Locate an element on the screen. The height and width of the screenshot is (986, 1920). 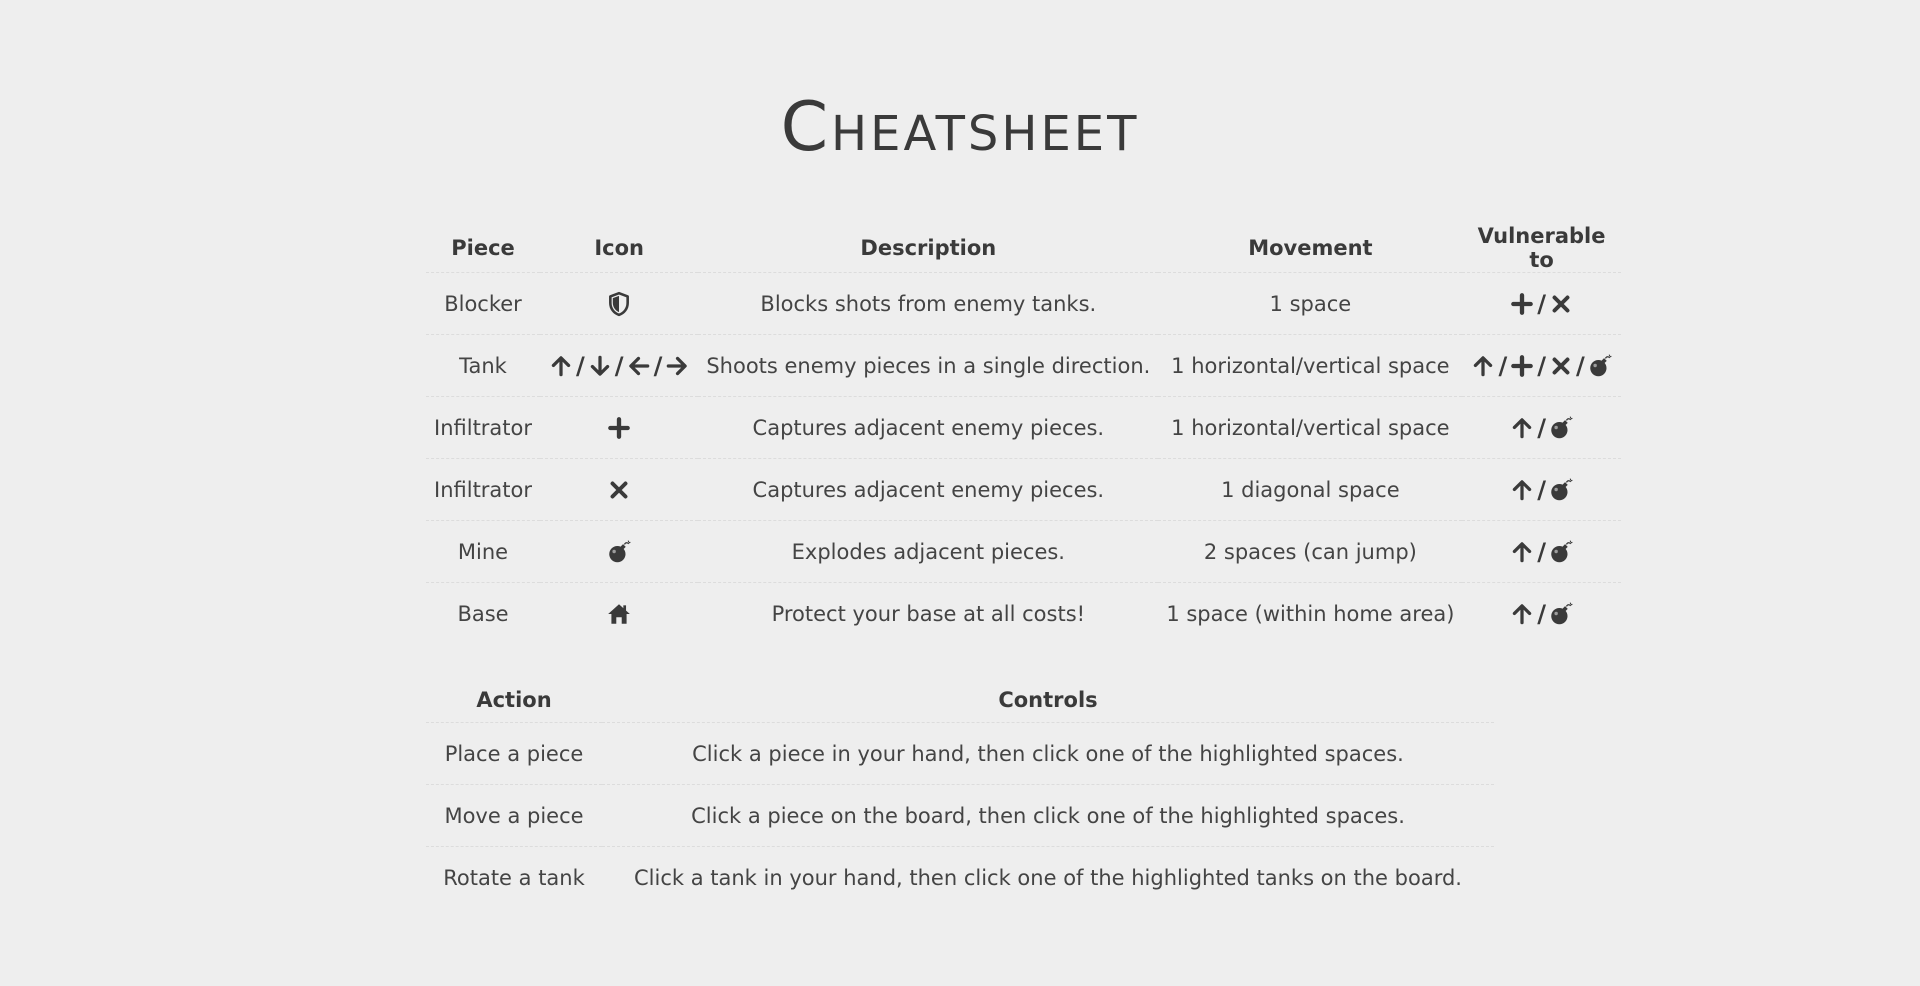
piece-icon-cell: / / / is located at coordinates (619, 365).